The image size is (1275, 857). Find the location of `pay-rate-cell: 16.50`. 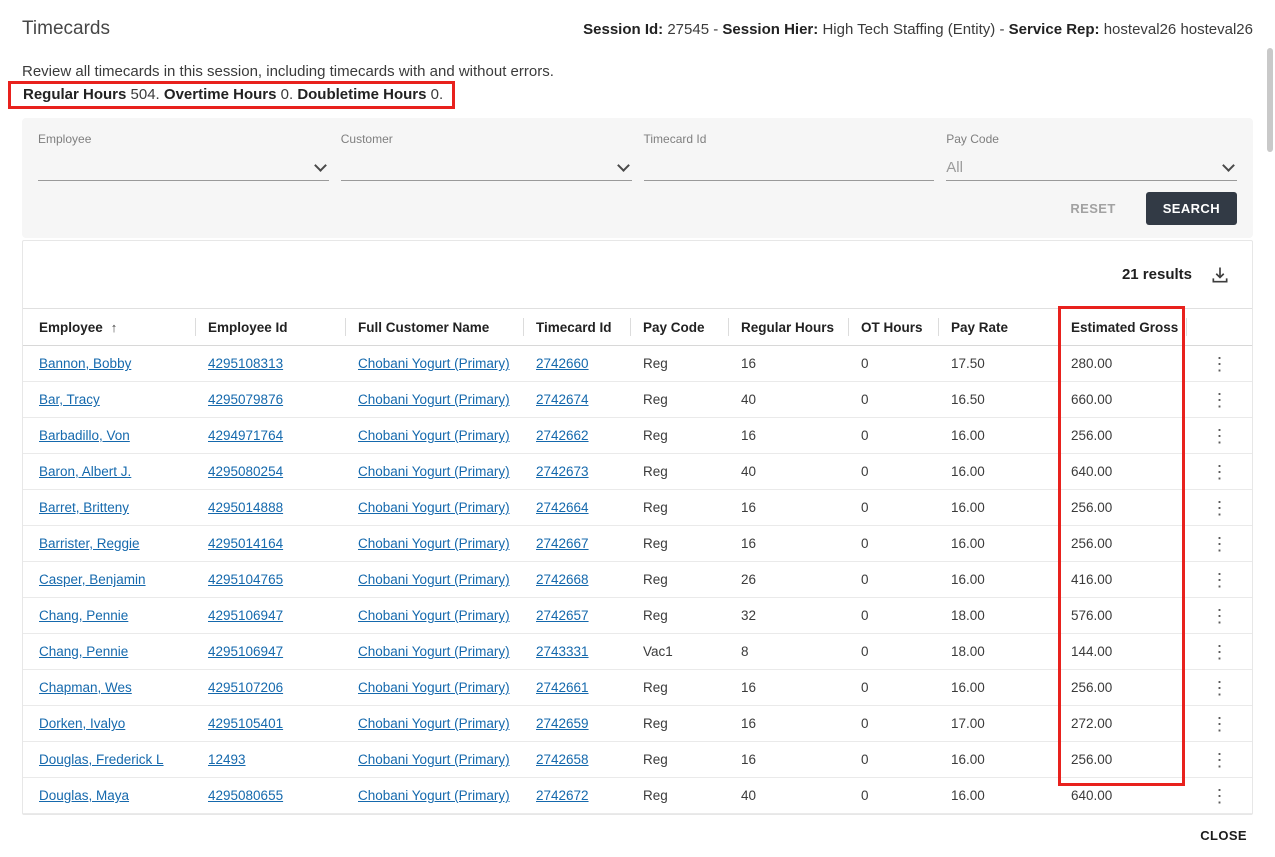

pay-rate-cell: 16.50 is located at coordinates (968, 399).